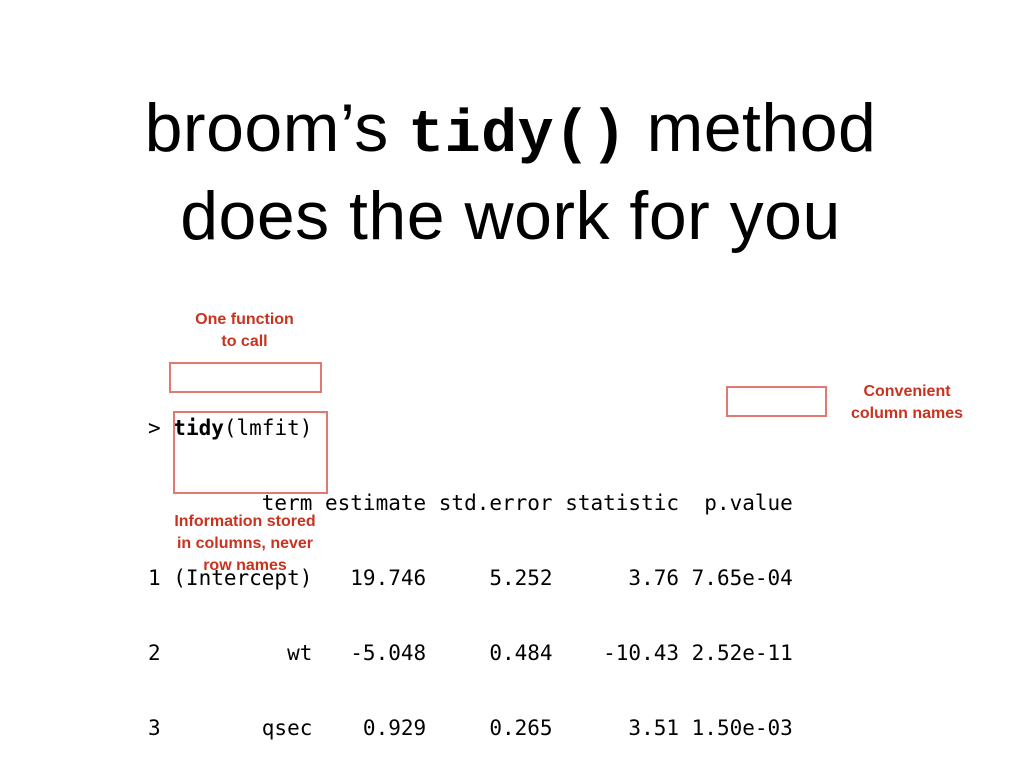 The image size is (1021, 766). Describe the element at coordinates (250, 452) in the screenshot. I see `highlight-box-term-column` at that location.